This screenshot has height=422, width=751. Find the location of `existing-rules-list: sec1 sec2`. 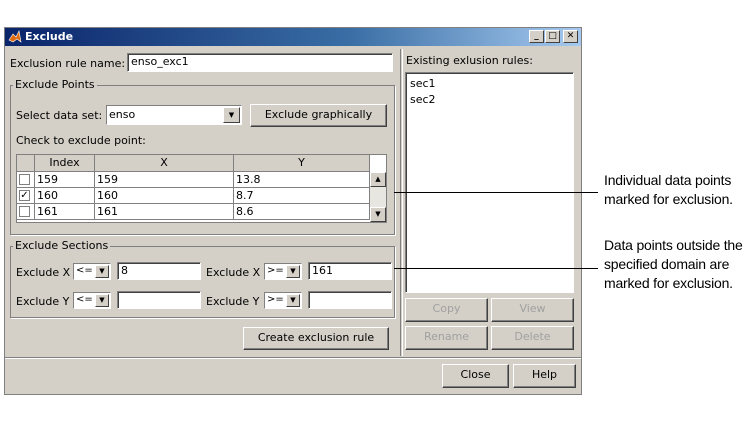

existing-rules-list: sec1 sec2 is located at coordinates (489, 182).